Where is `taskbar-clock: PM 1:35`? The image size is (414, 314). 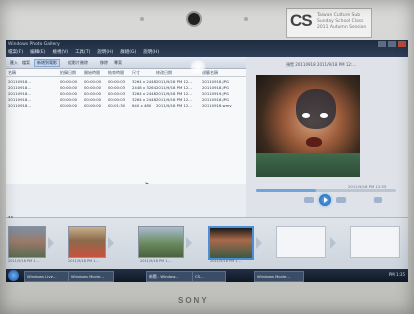
taskbar-clock: PM 1:35 is located at coordinates (396, 274).